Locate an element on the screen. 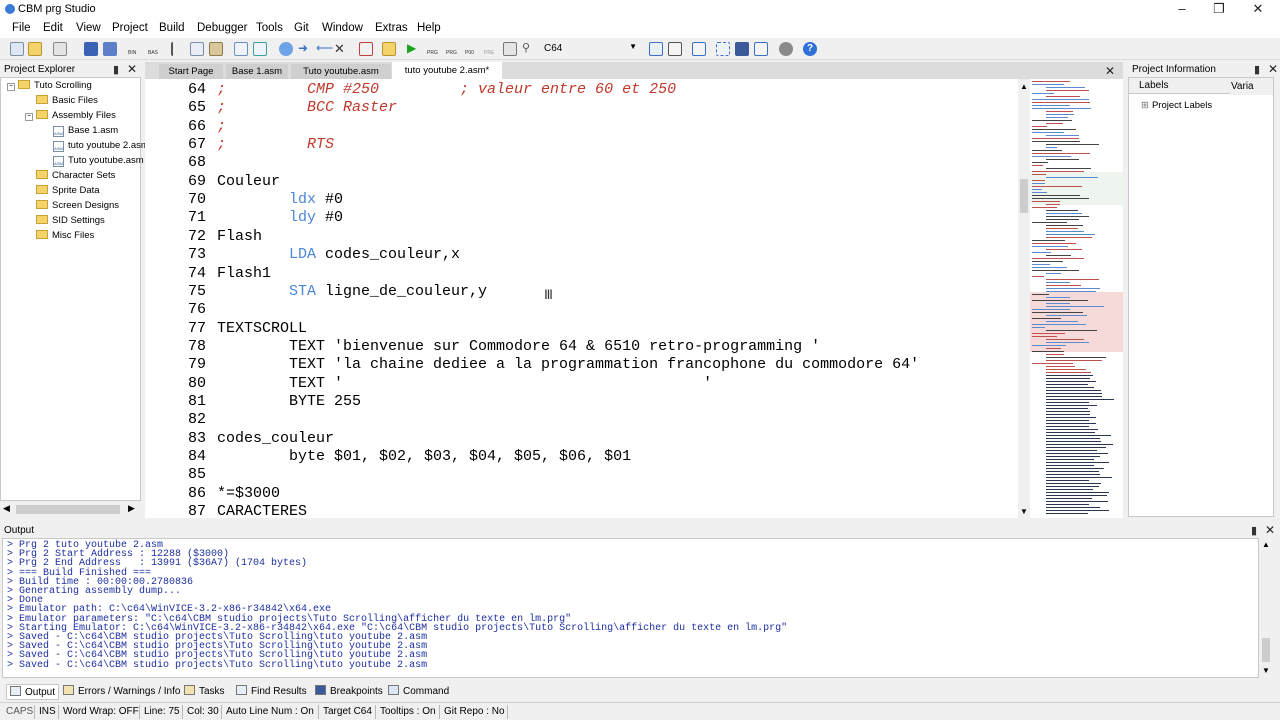 Image resolution: width=1280 pixels, height=720 pixels. tab-errors-warnings-info: Errors / Warnings / Info is located at coordinates (121, 692).